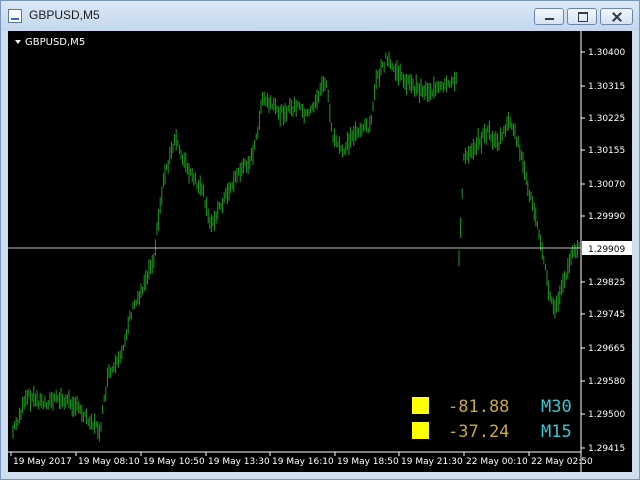  Describe the element at coordinates (606, 315) in the screenshot. I see `price-tick-label: 1.29745` at that location.